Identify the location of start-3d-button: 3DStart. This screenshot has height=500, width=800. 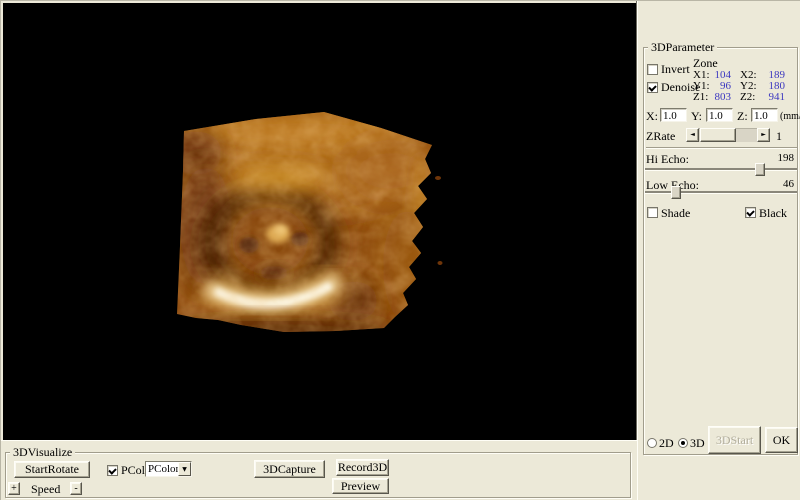
(734, 440).